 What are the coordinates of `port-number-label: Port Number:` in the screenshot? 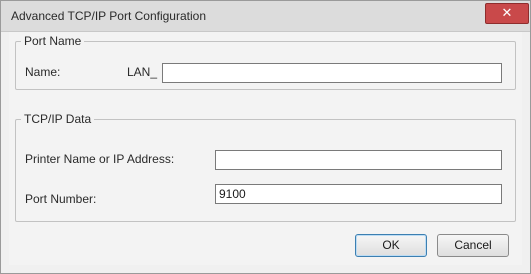 It's located at (61, 199).